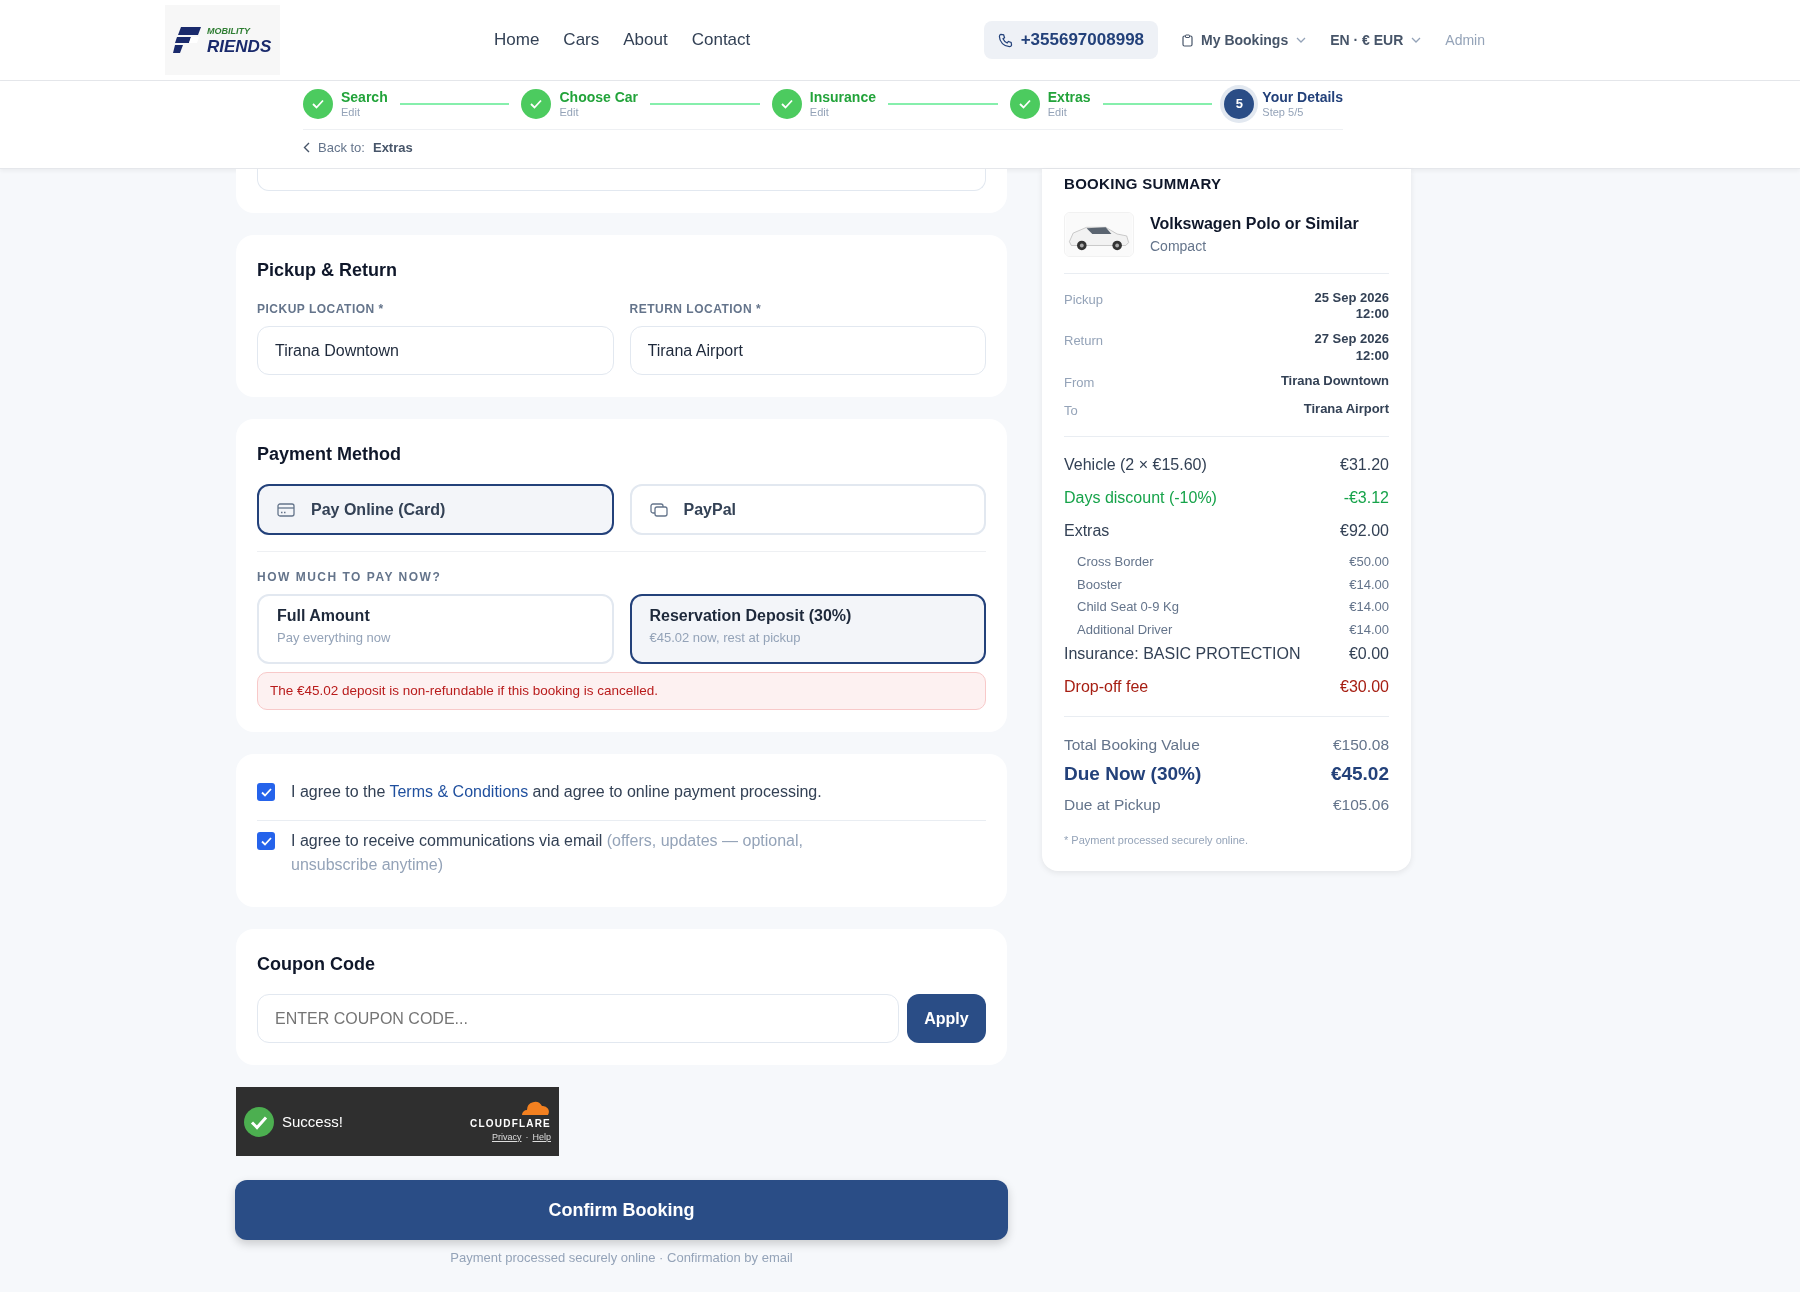 This screenshot has height=1292, width=1800. I want to click on cards-icon, so click(658, 509).